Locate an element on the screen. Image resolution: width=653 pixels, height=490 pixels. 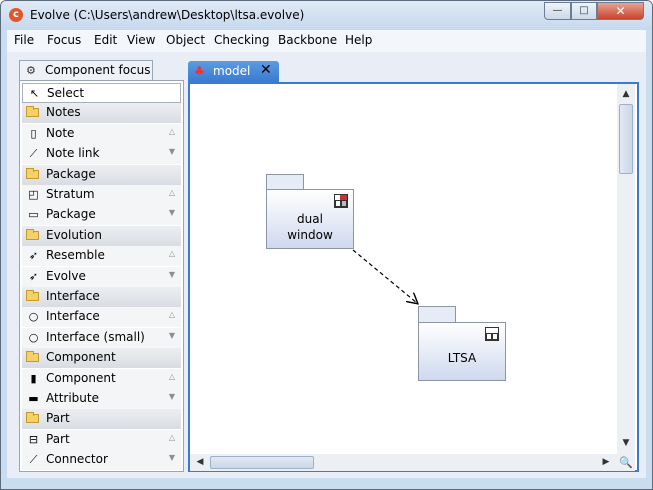
palette-group-notes: Notes is located at coordinates (101, 113).